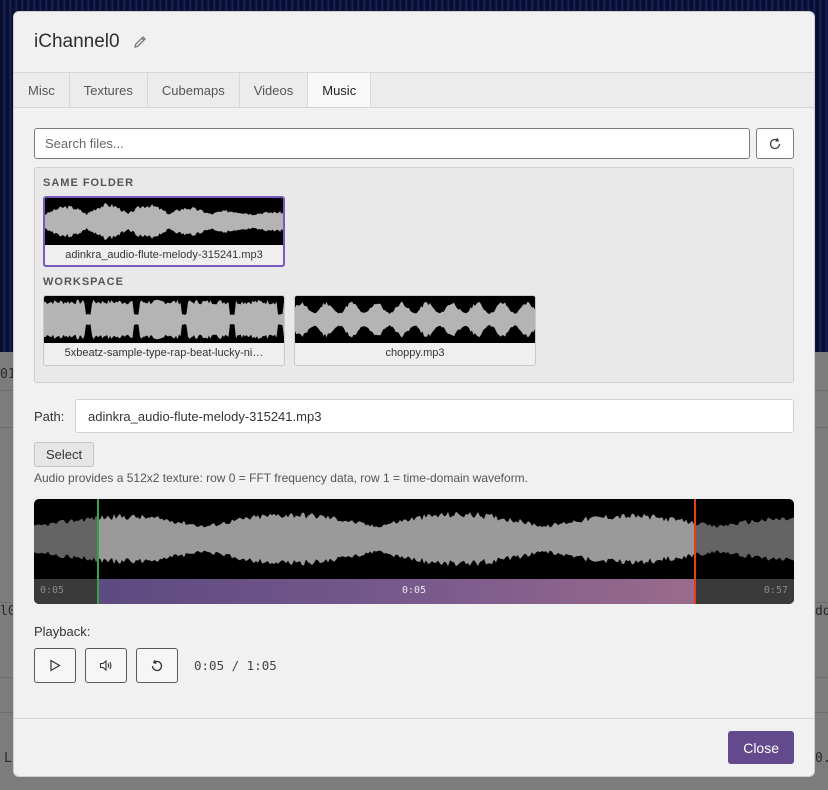  What do you see at coordinates (414, 539) in the screenshot?
I see `waveform-display` at bounding box center [414, 539].